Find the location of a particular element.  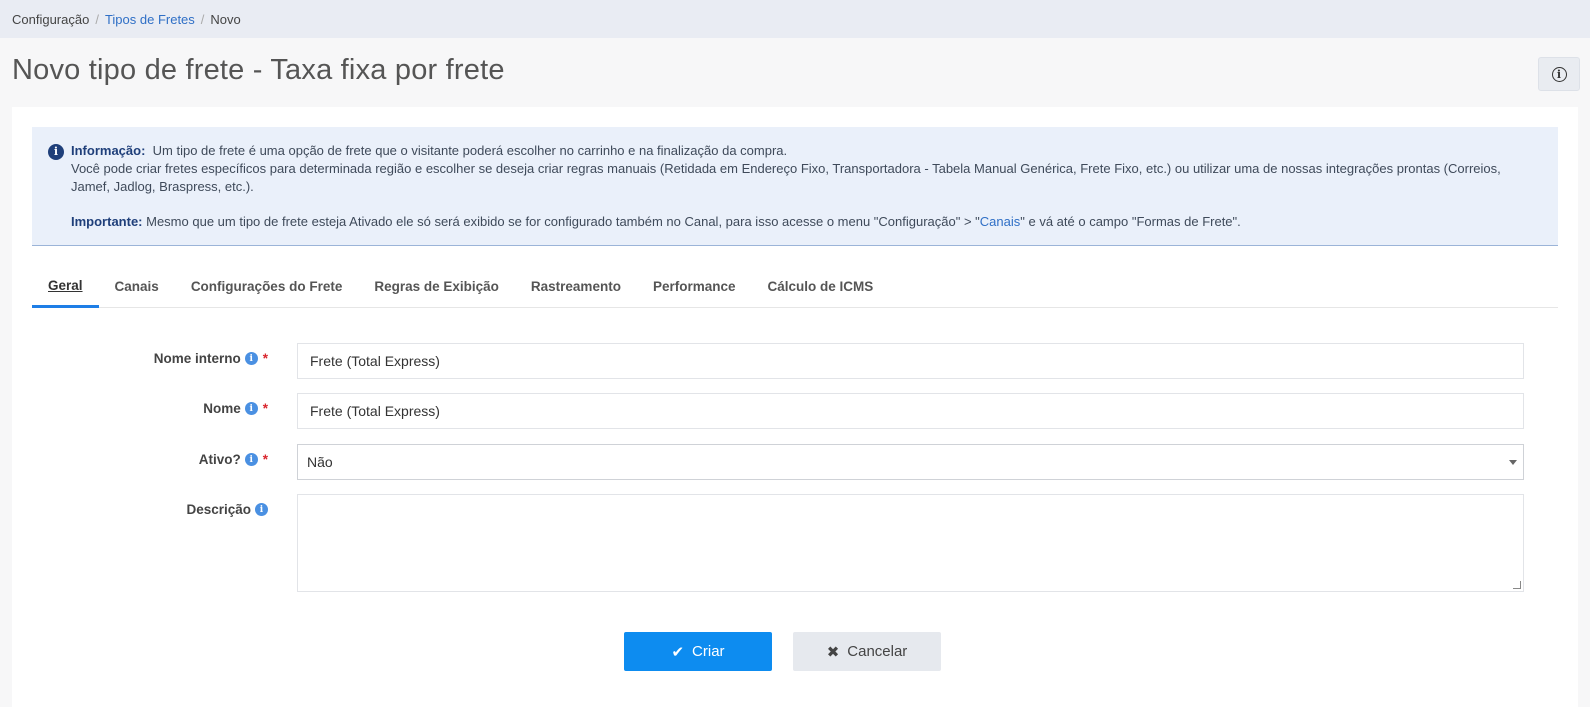

nome-interno-input: Frete (Total Express) is located at coordinates (910, 361).